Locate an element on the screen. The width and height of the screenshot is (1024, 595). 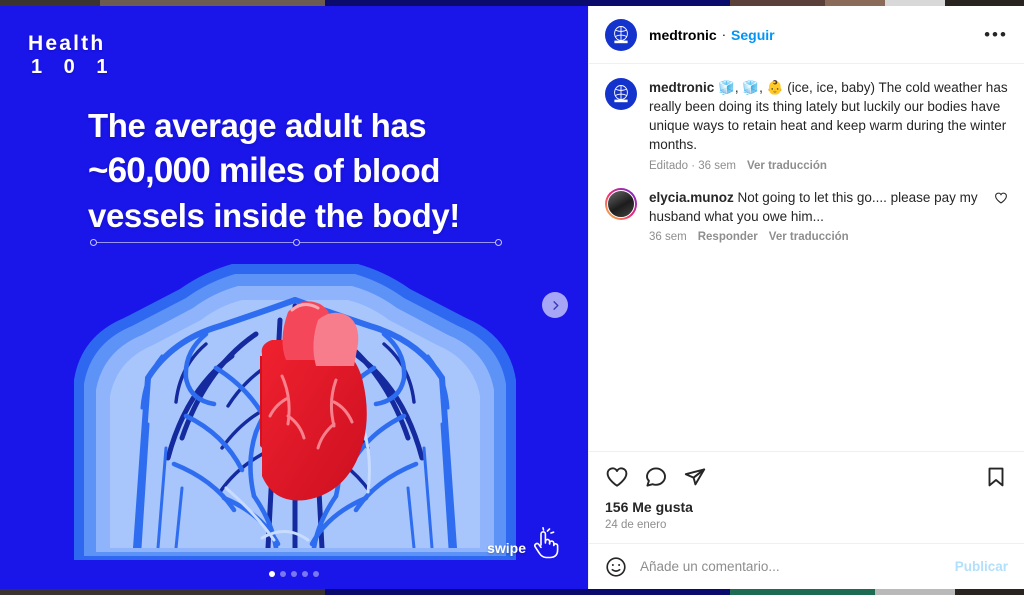
author-info: medtronic · Seguir is located at coordinates (810, 35).